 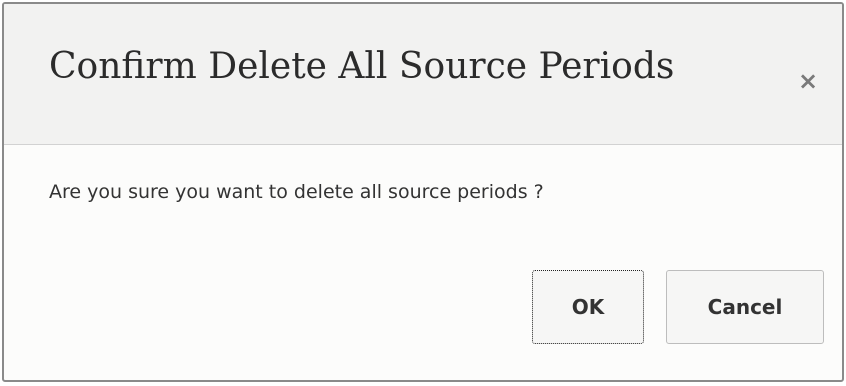 I want to click on cancel-button: Cancel, so click(x=745, y=307).